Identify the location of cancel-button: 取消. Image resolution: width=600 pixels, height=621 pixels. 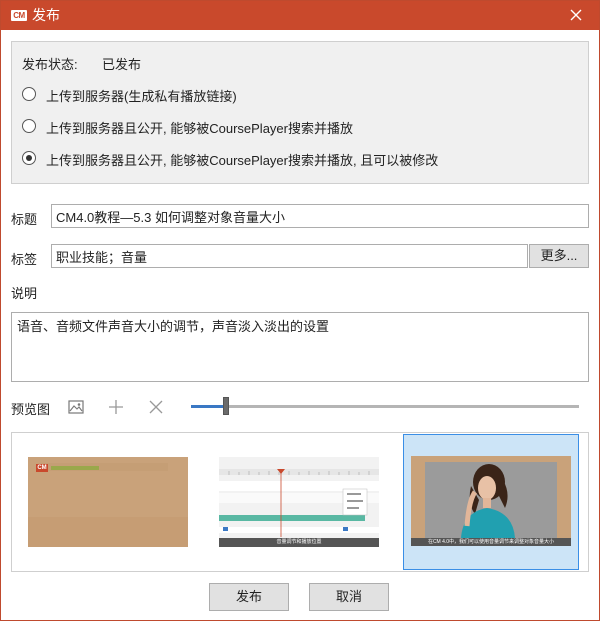
(349, 597).